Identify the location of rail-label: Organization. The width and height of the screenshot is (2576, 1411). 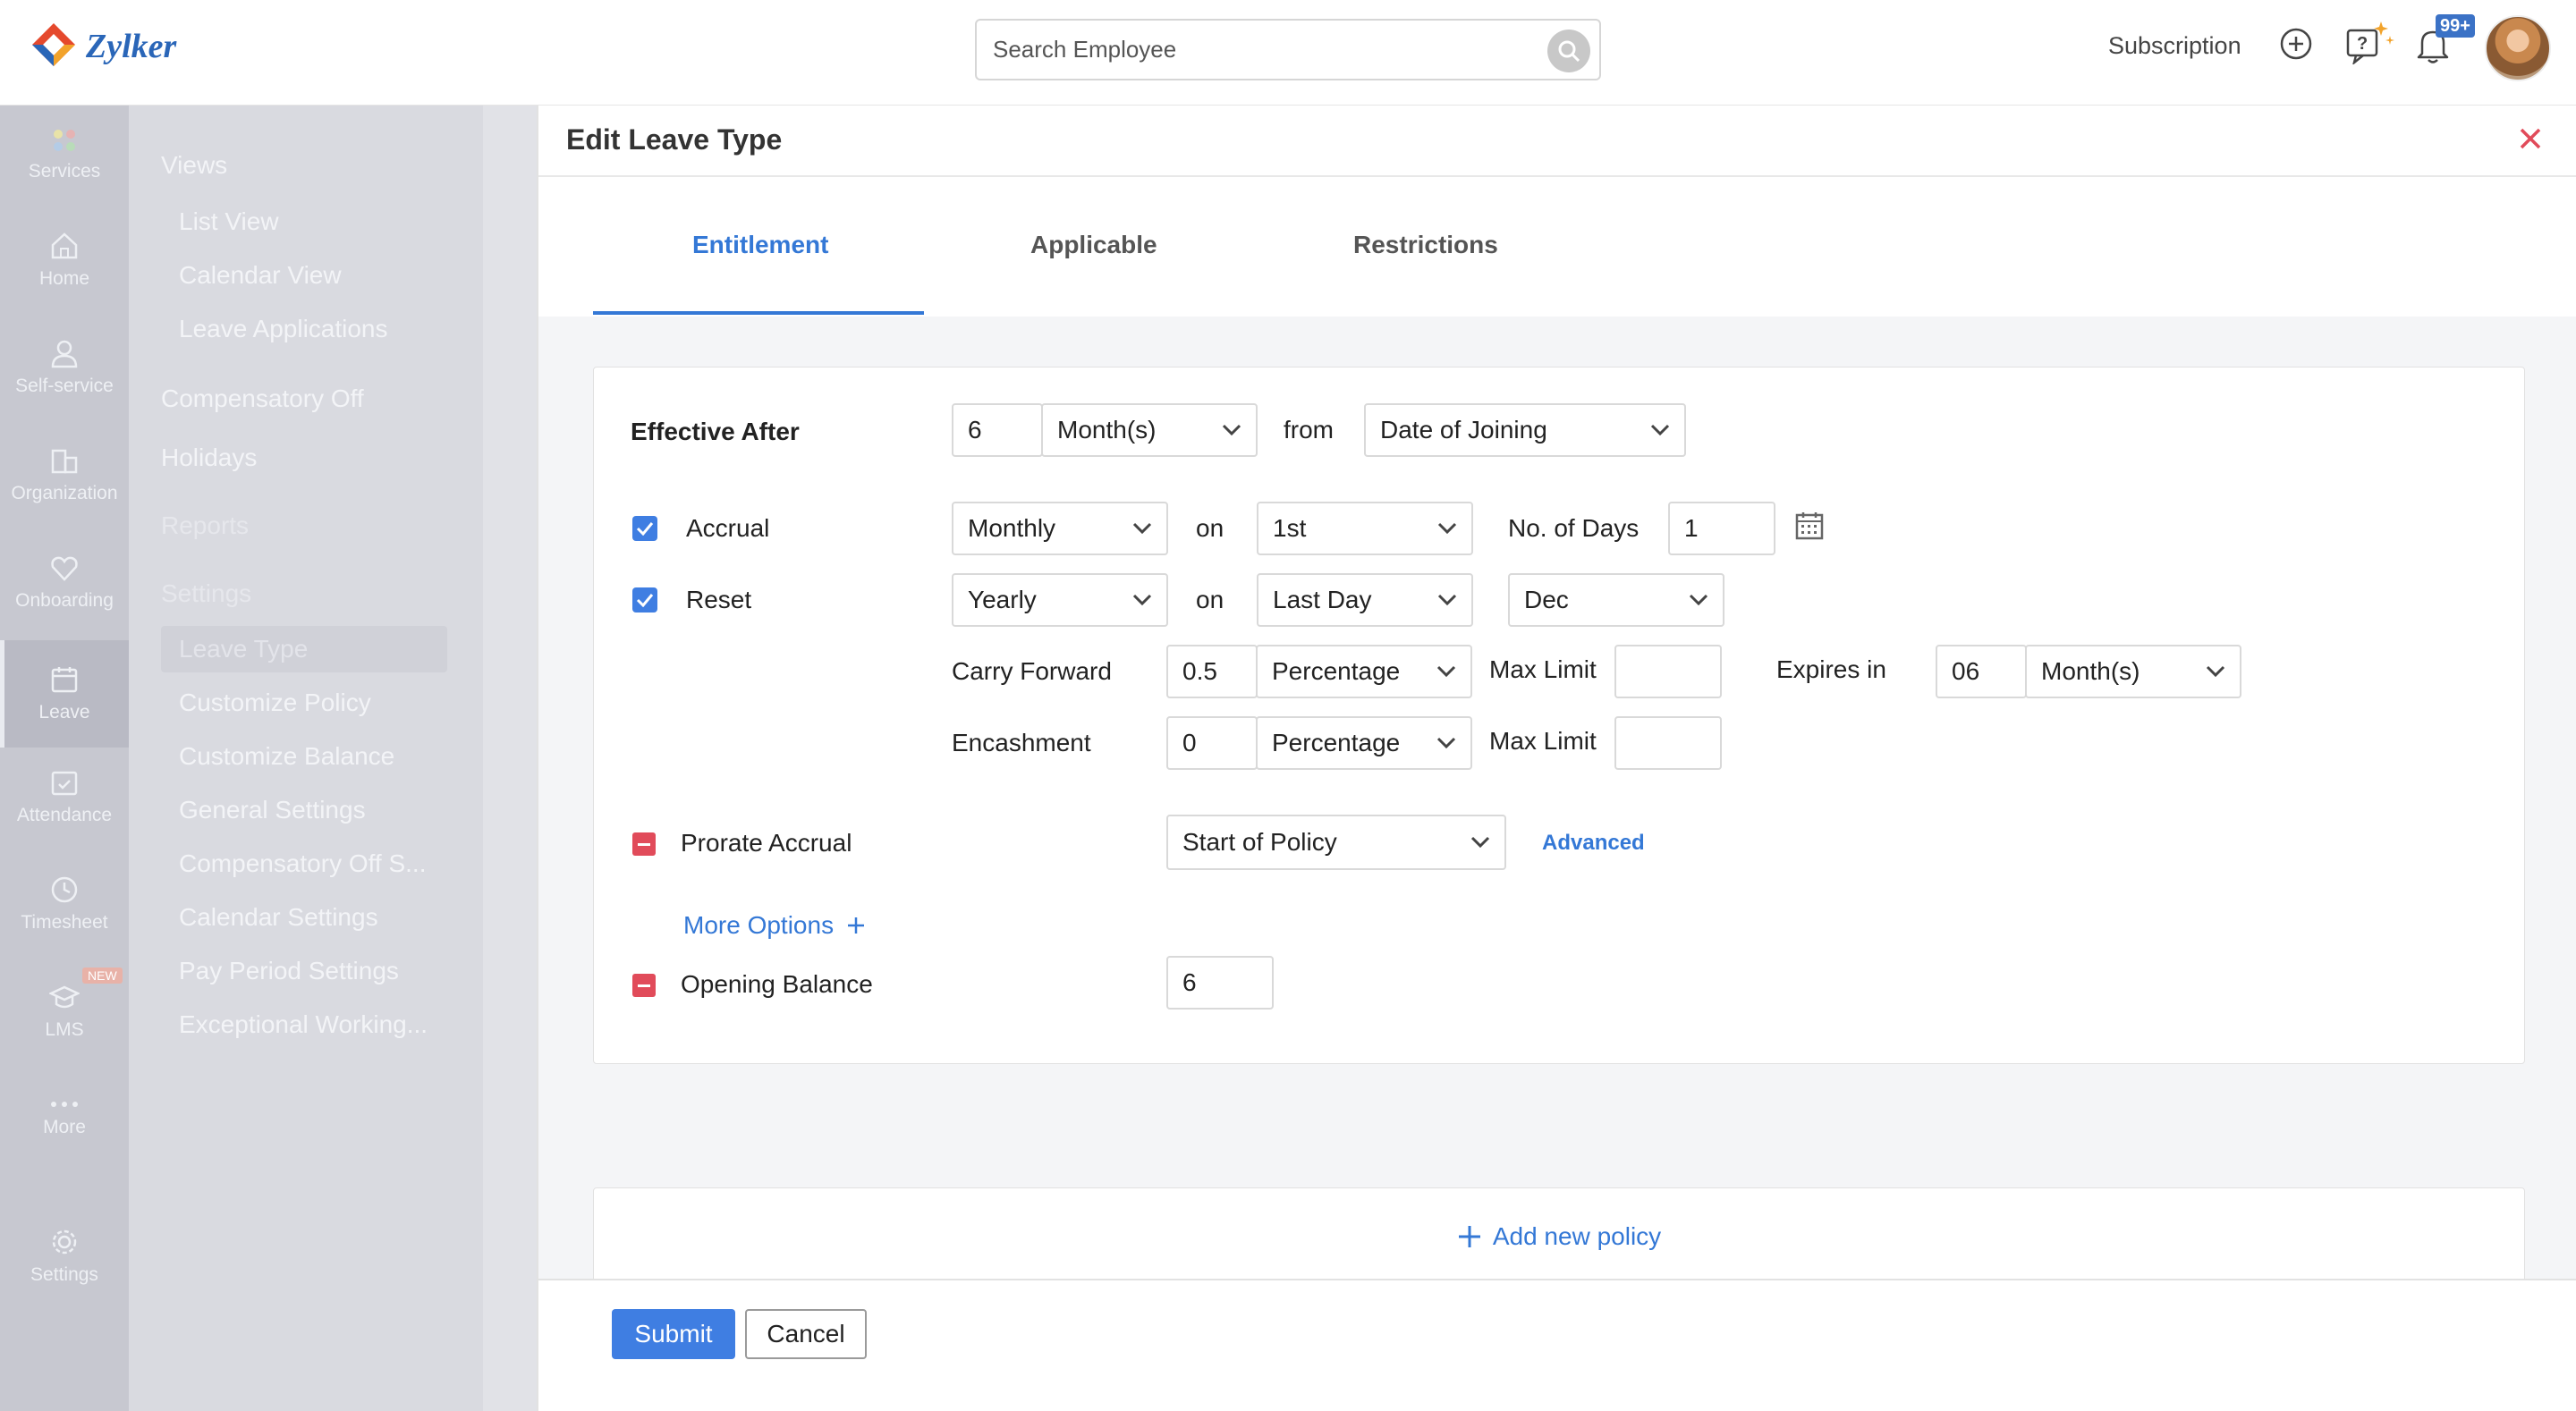
(64, 493).